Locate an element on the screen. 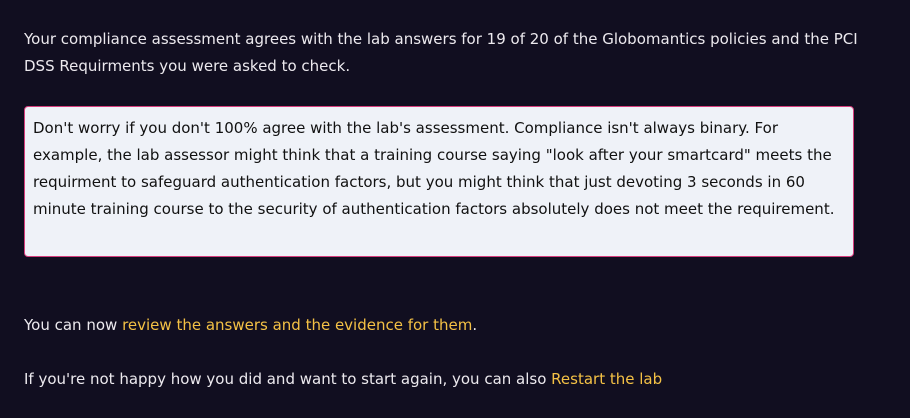  review-prefix-text: You can now is located at coordinates (73, 325).